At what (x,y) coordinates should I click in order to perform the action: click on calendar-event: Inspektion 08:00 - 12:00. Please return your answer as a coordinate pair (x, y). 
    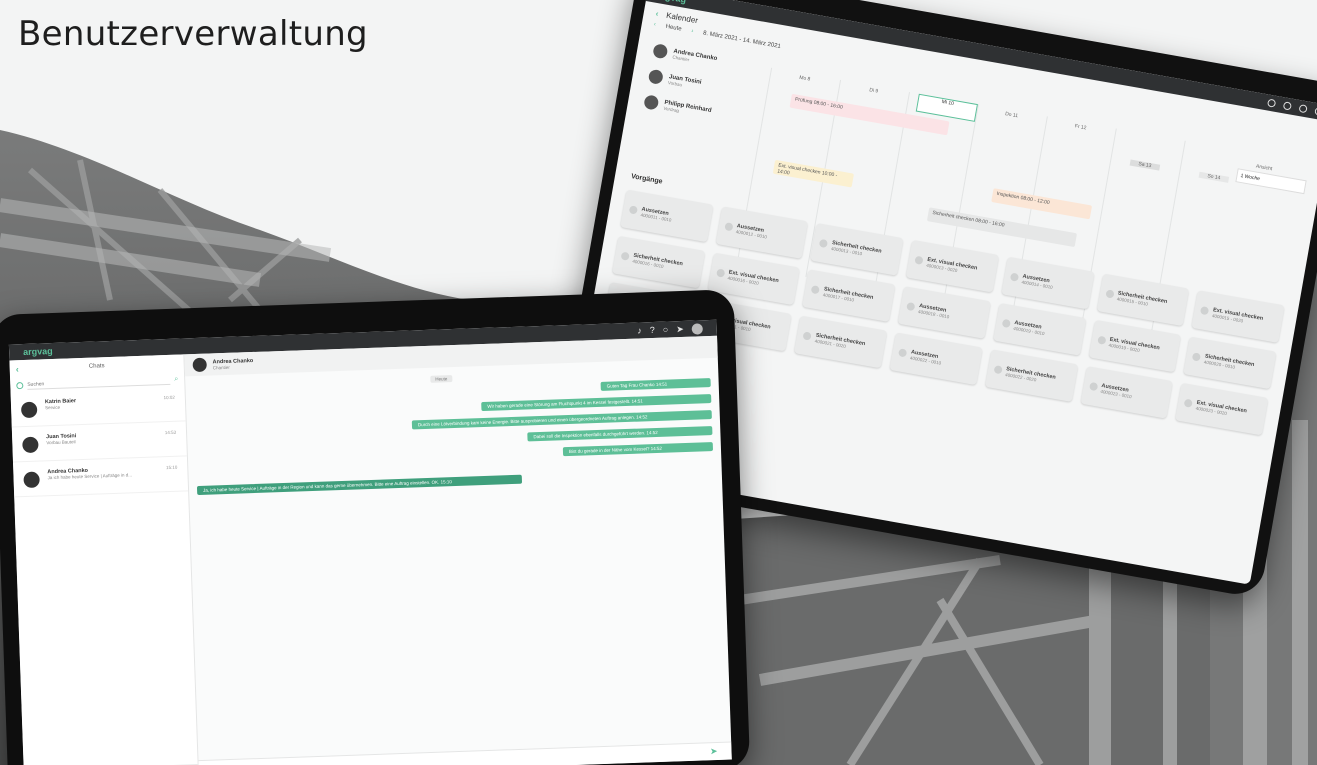
    Looking at the image, I should click on (1042, 204).